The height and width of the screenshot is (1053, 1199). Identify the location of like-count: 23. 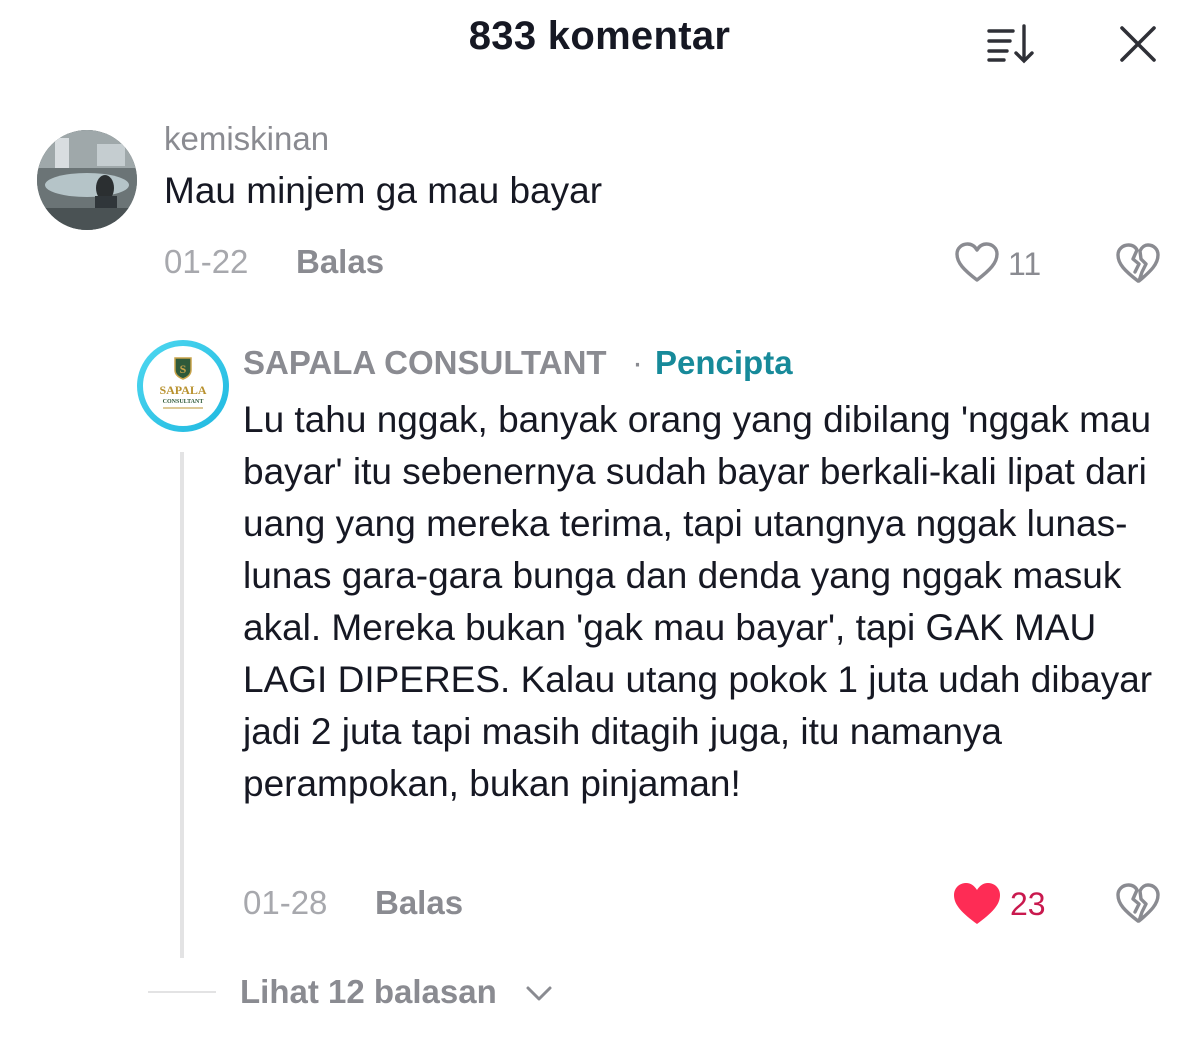
(1028, 904).